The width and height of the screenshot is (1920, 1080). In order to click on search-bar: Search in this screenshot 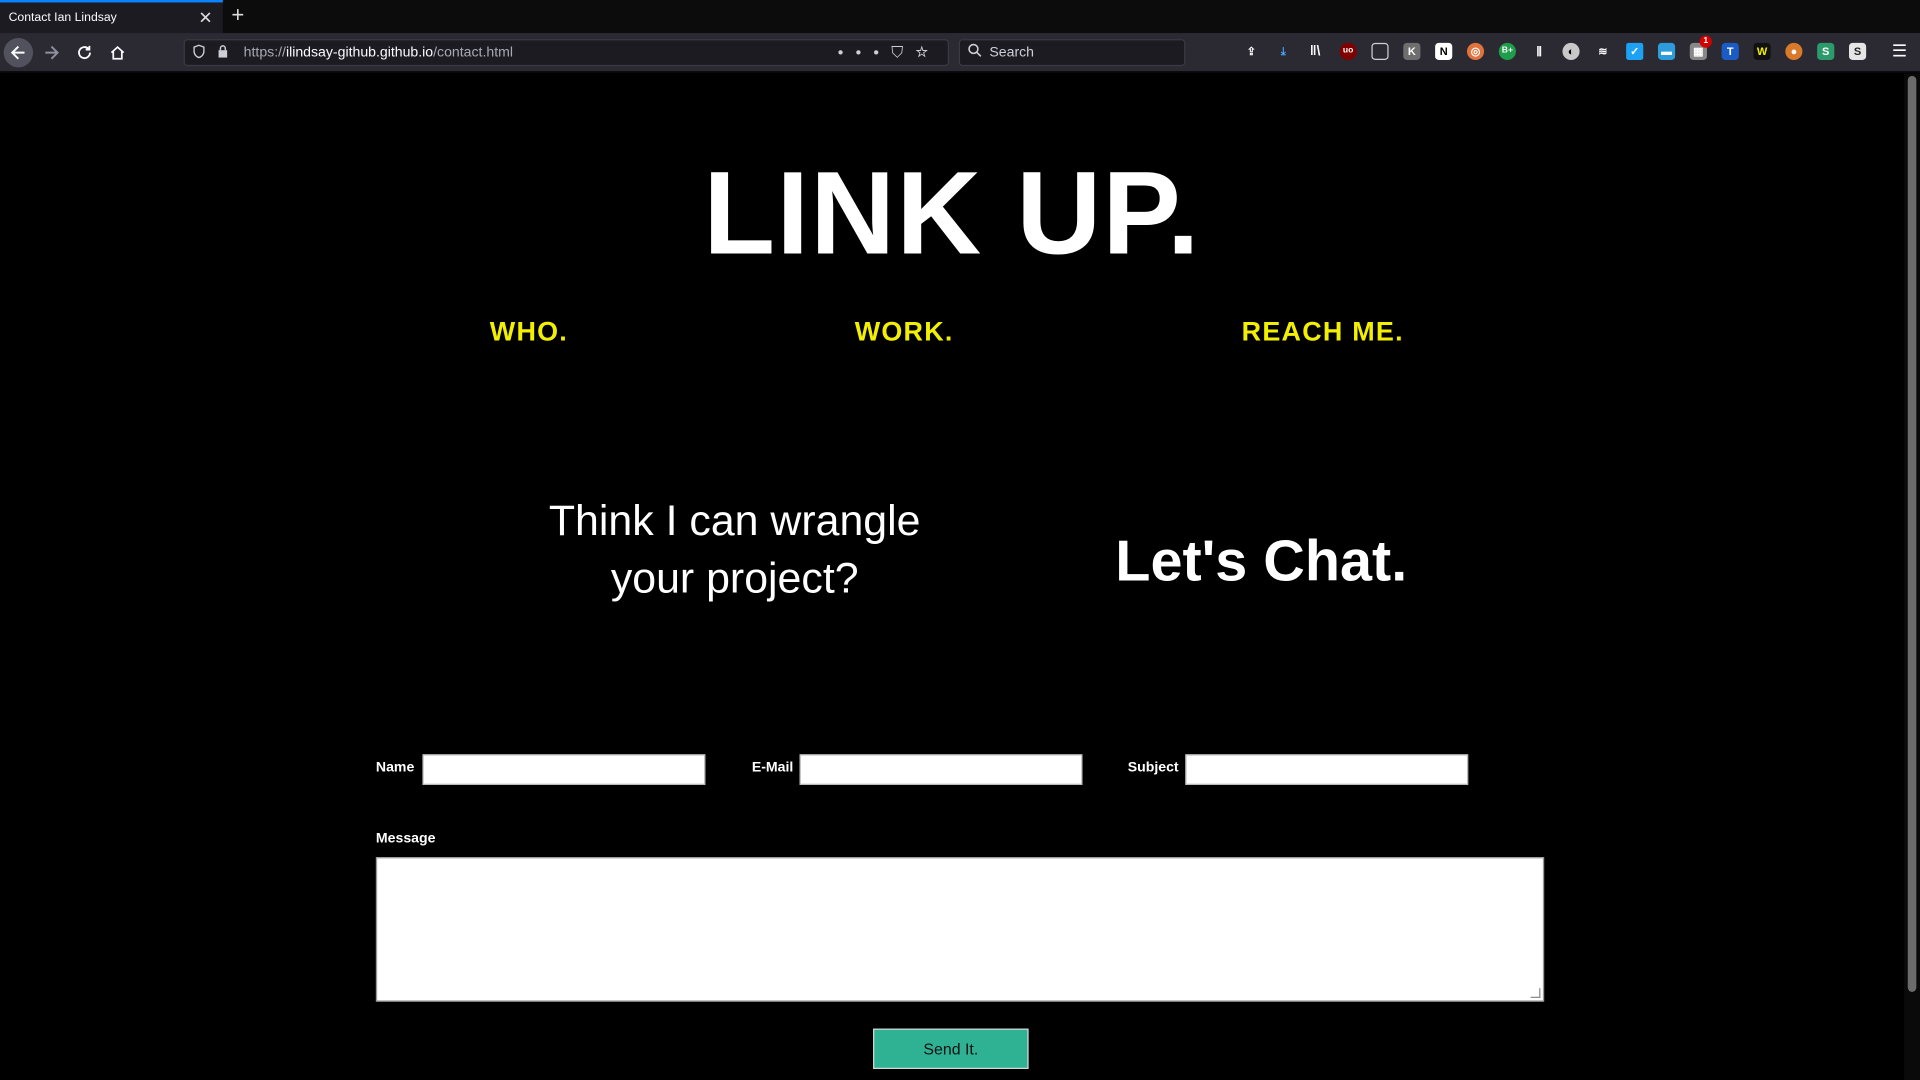, I will do `click(1072, 53)`.